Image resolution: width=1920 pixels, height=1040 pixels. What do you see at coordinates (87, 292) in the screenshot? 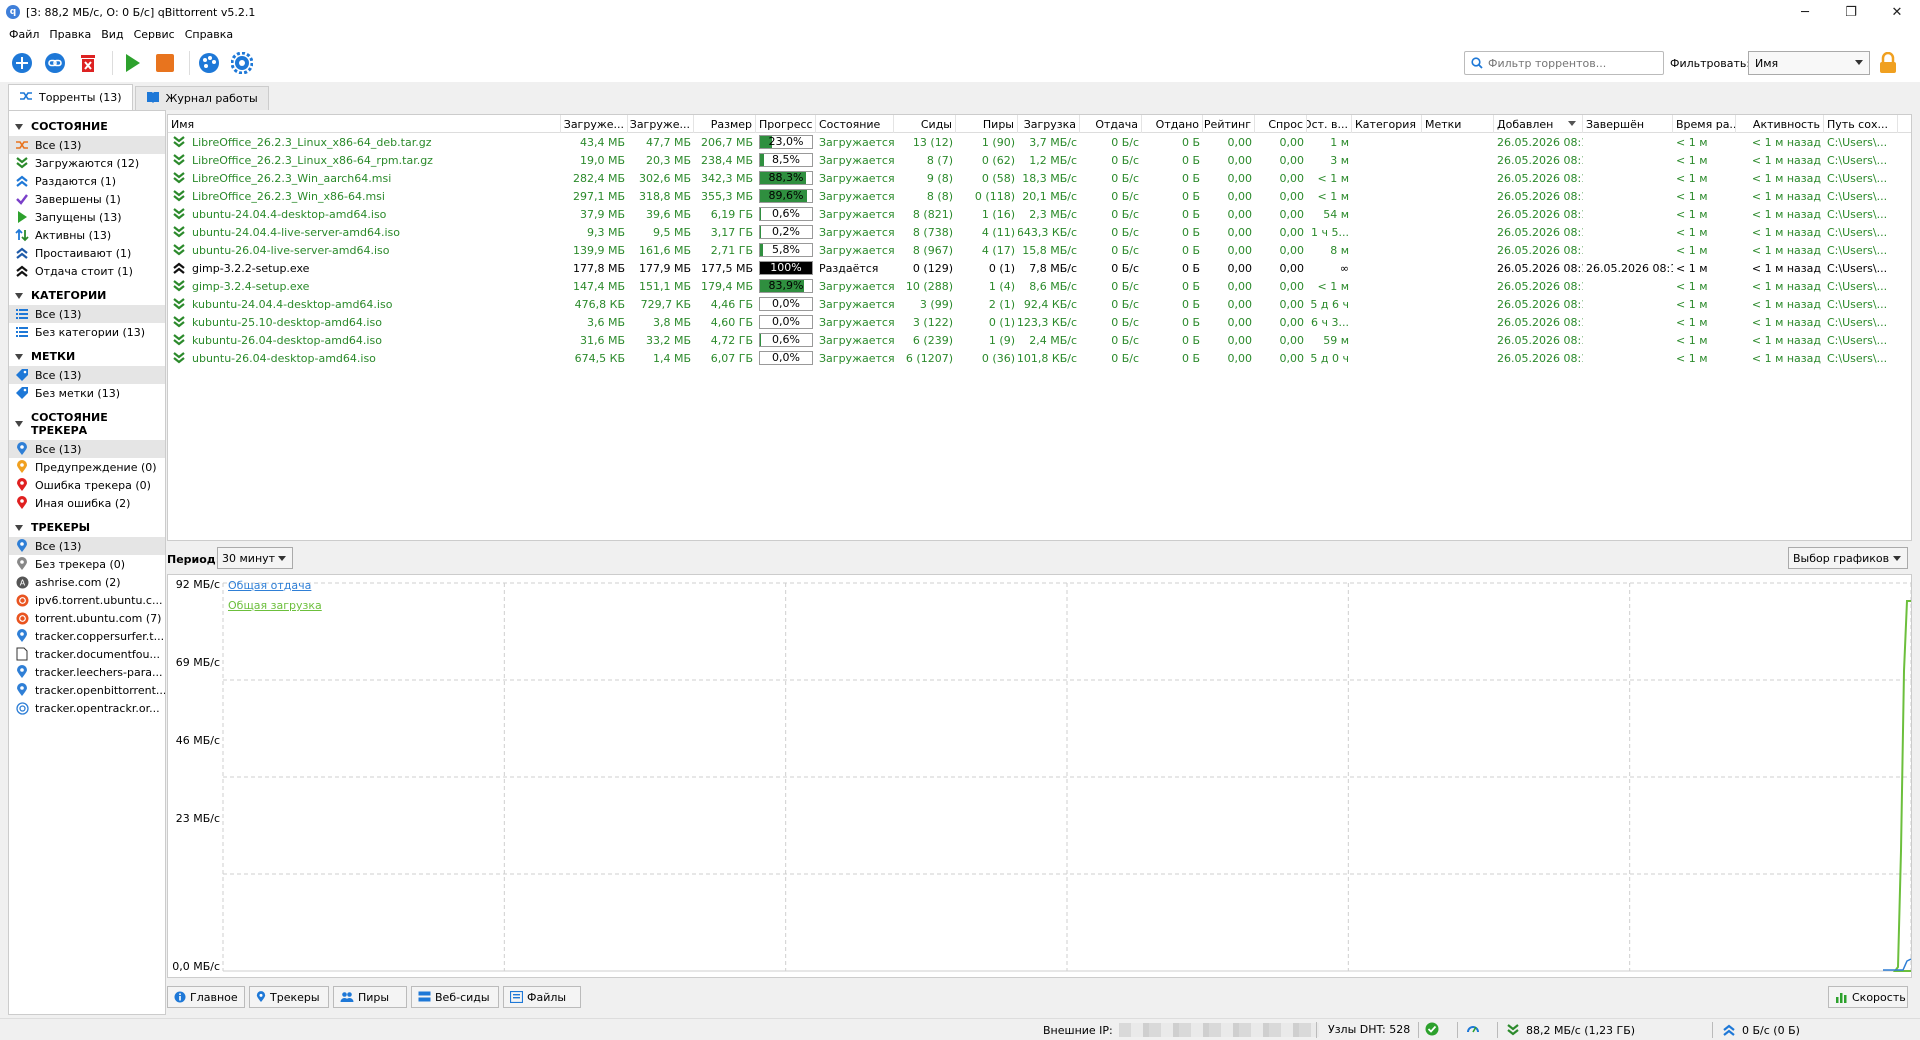
I see `categories-section-title: КАТЕГОРИИ` at bounding box center [87, 292].